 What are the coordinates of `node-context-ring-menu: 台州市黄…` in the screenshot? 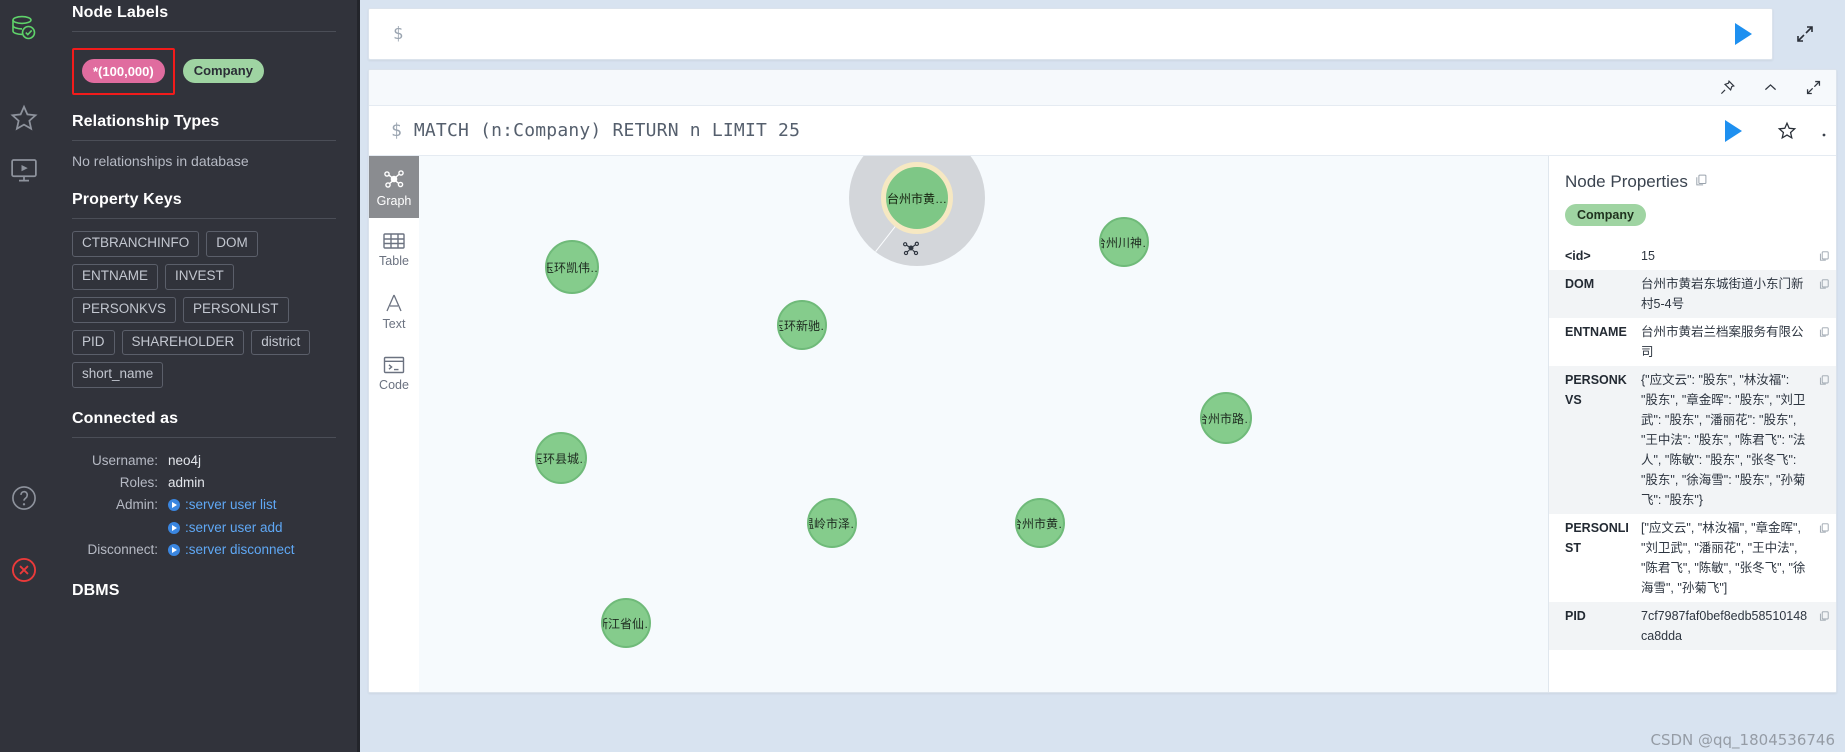 It's located at (917, 211).